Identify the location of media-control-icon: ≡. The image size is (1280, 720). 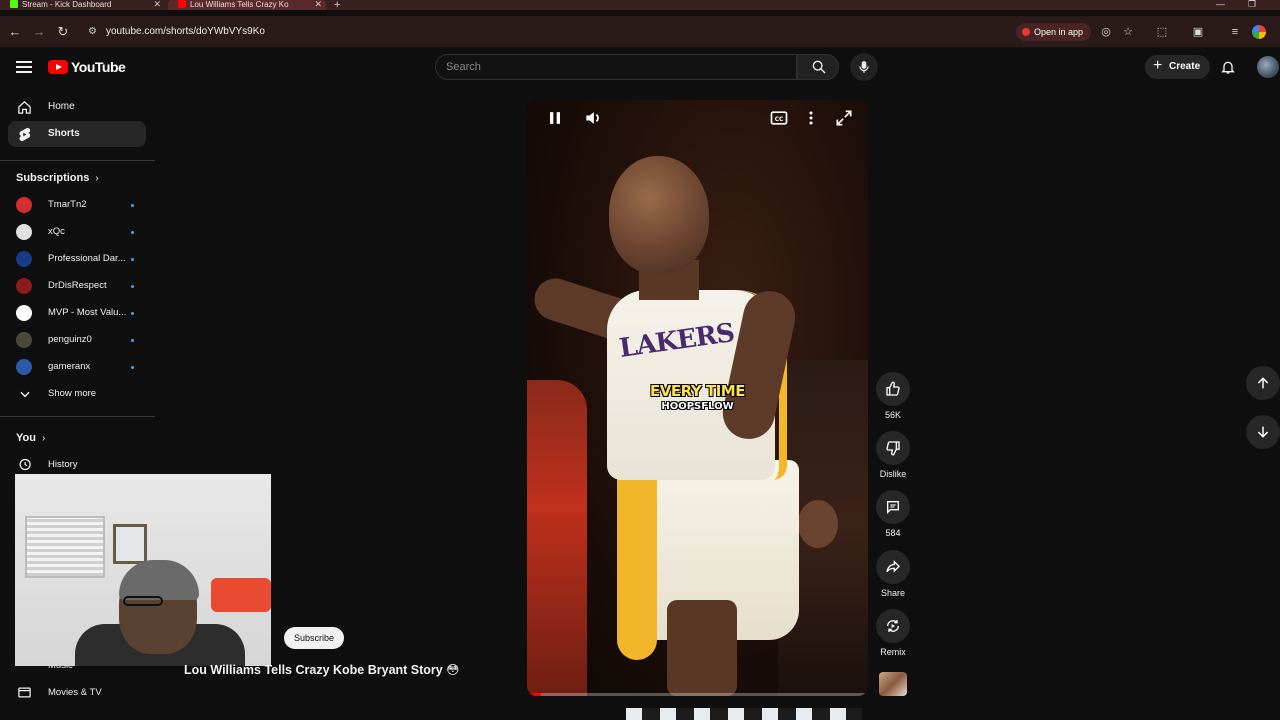
(1235, 32).